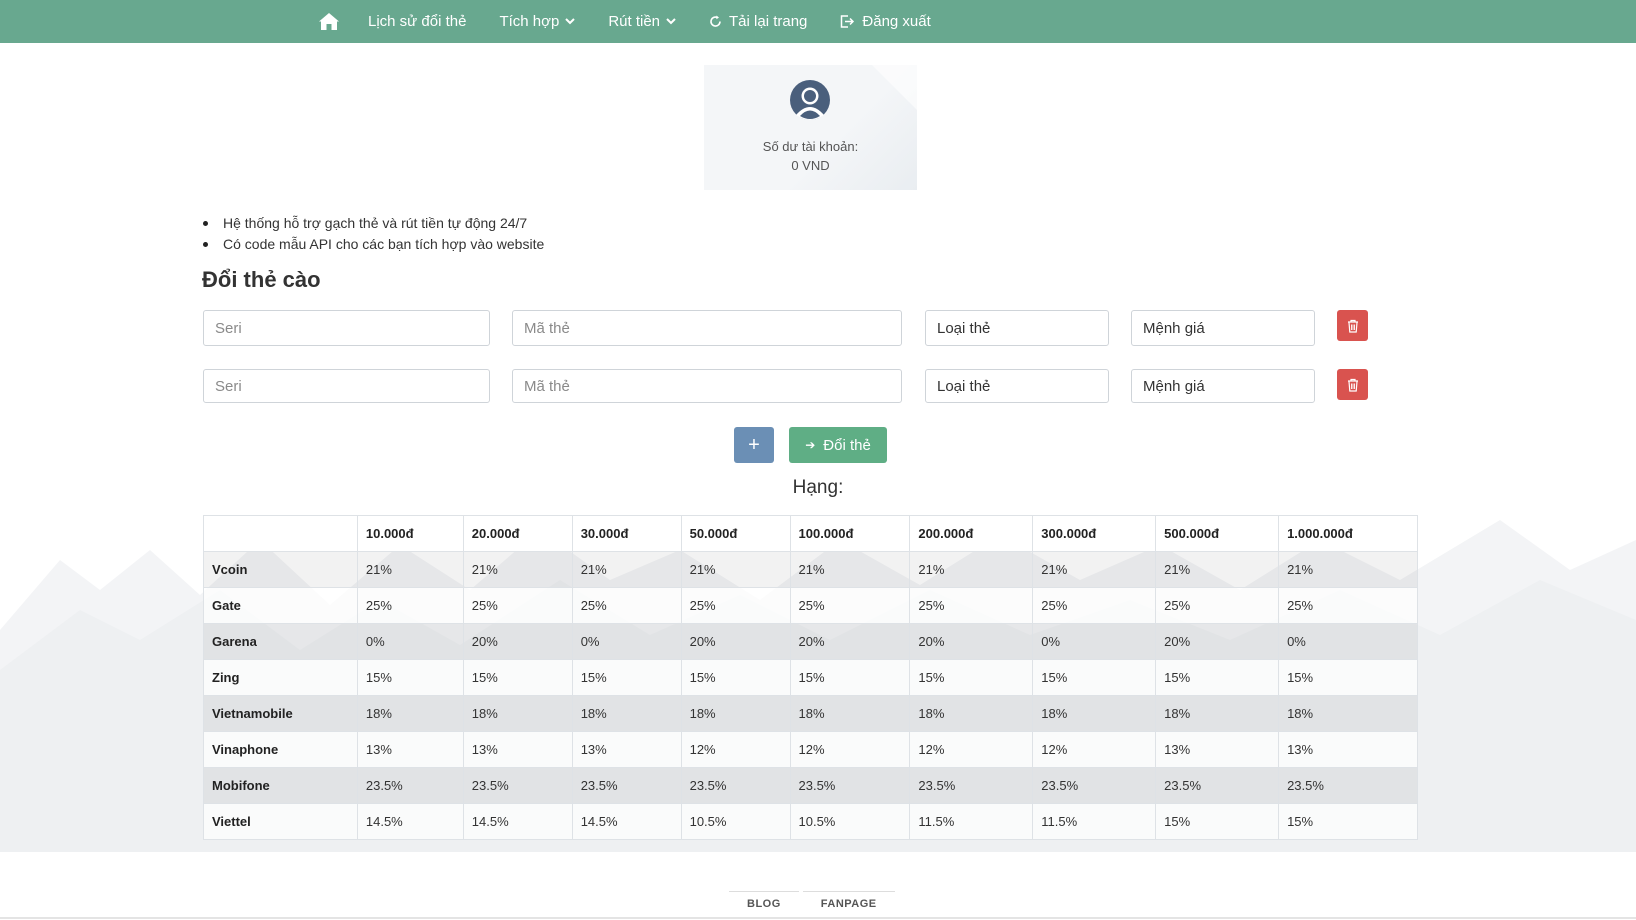  Describe the element at coordinates (570, 21) in the screenshot. I see `chevron-down-icon` at that location.